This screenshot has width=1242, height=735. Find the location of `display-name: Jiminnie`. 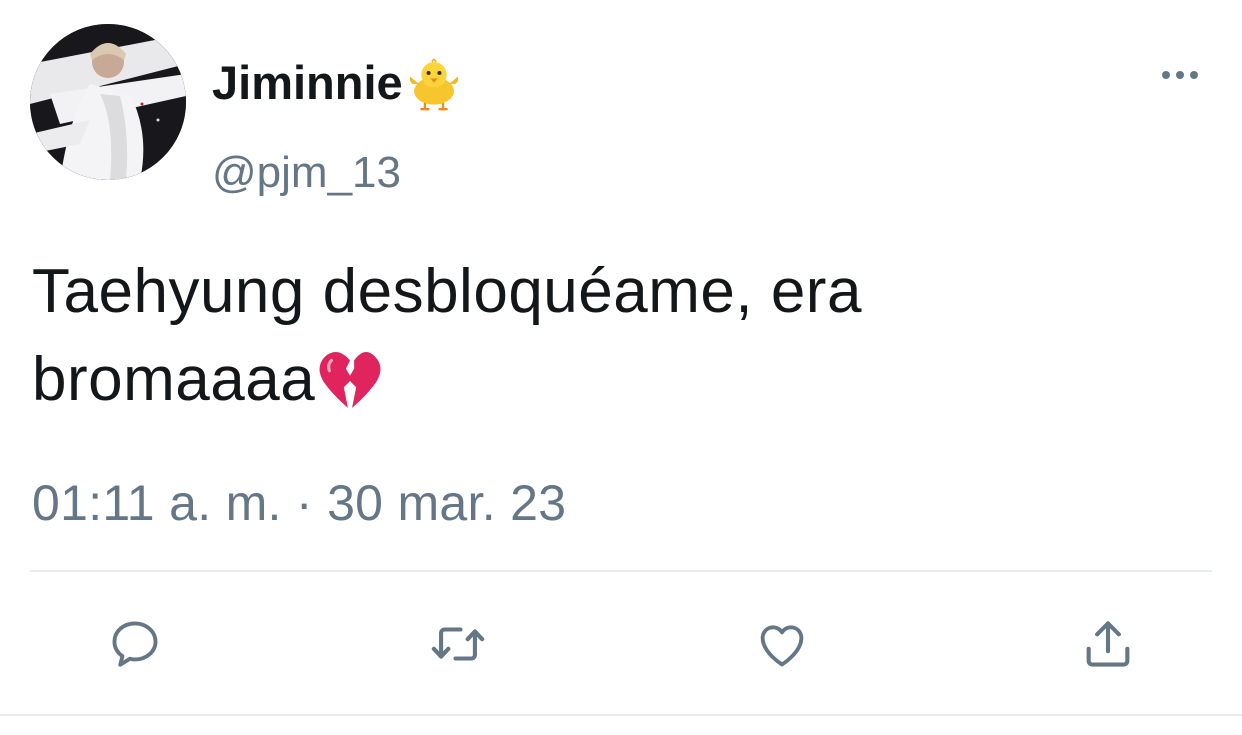

display-name: Jiminnie is located at coordinates (337, 82).